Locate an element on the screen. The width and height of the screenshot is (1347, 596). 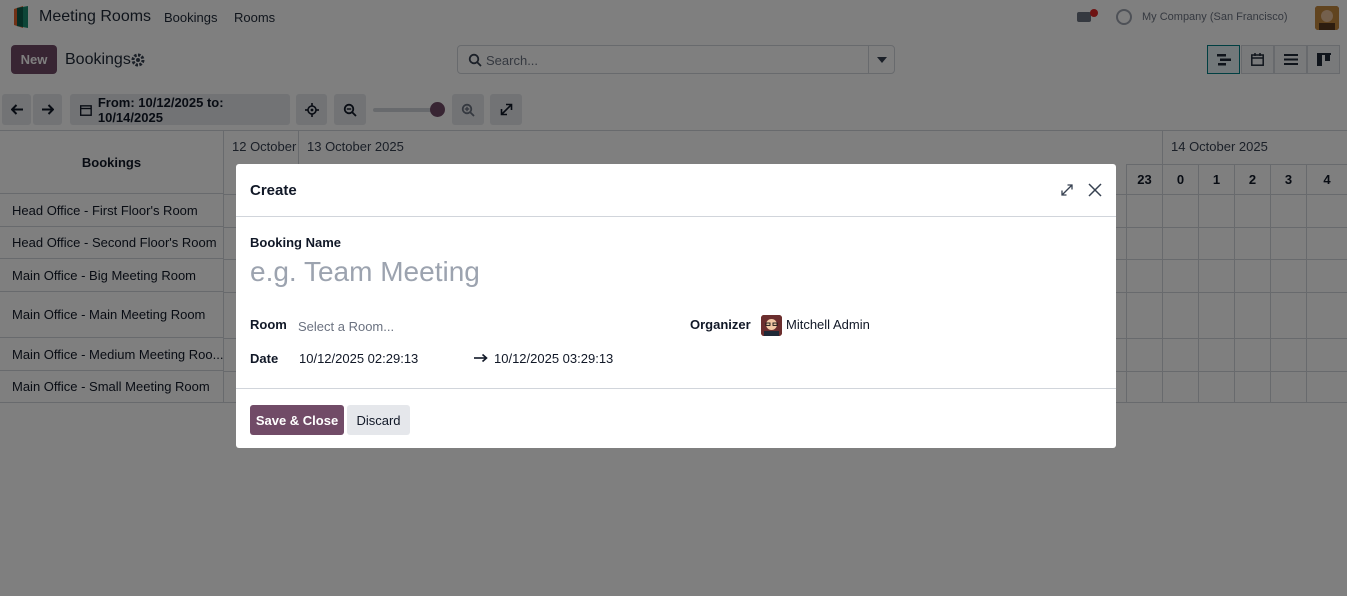
room-select-input is located at coordinates (423, 326).